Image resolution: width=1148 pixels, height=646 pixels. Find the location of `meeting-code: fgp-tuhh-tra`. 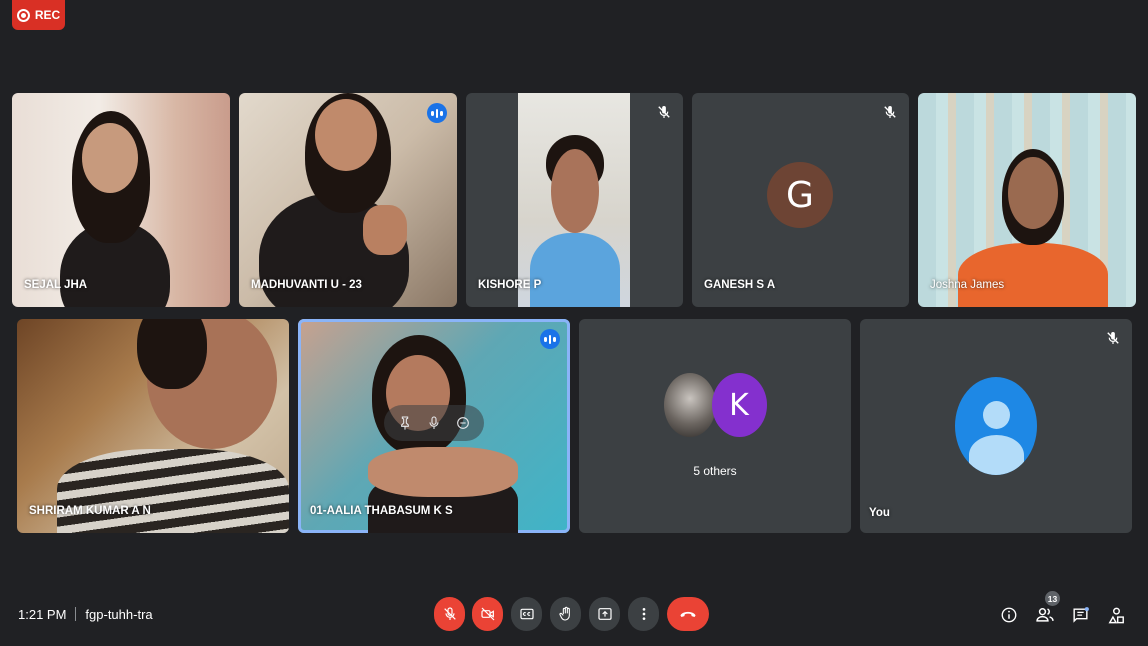

meeting-code: fgp-tuhh-tra is located at coordinates (119, 614).